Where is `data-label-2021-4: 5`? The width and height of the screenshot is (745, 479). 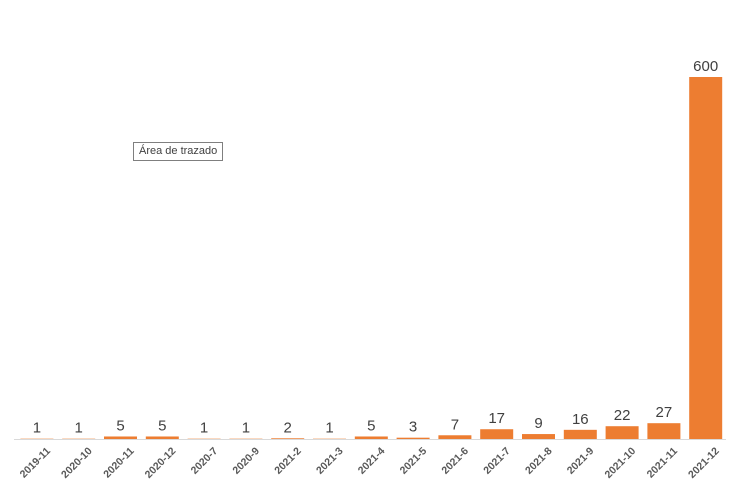 data-label-2021-4: 5 is located at coordinates (371, 425).